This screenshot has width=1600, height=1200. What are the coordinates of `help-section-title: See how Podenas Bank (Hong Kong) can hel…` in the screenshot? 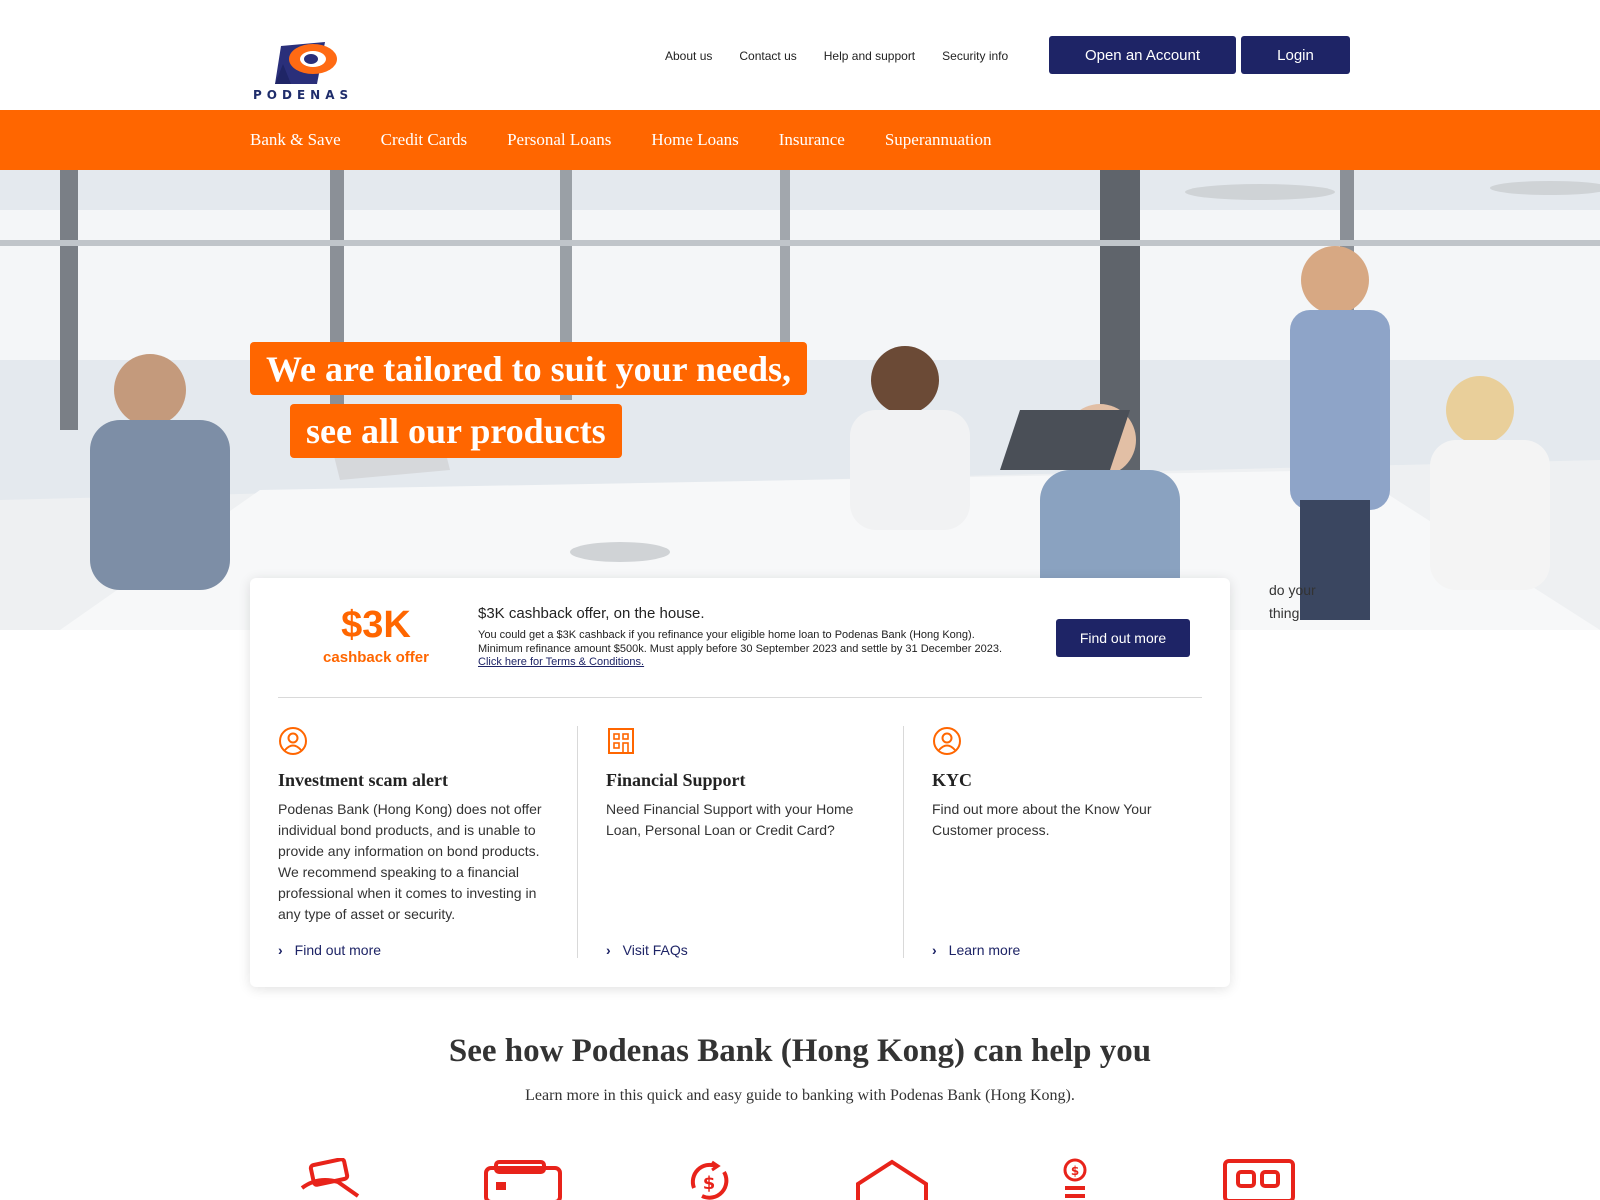 It's located at (800, 1051).